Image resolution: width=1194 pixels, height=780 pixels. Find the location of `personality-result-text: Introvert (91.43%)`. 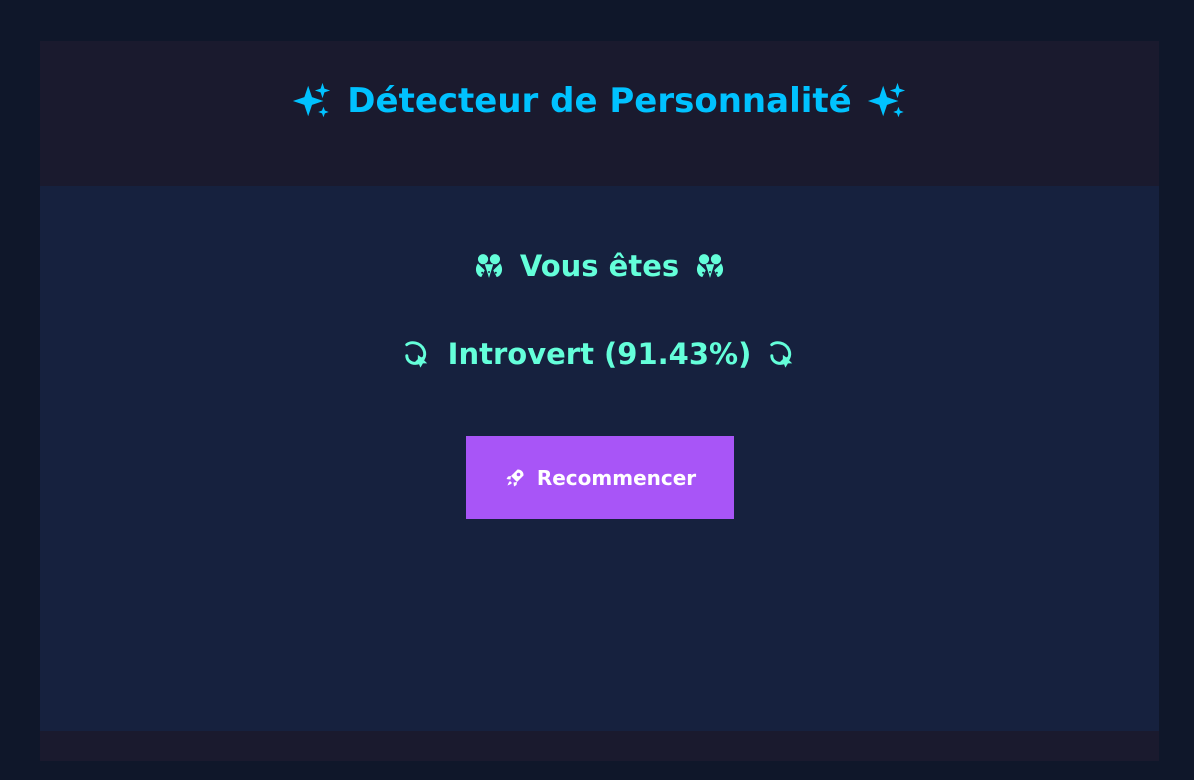

personality-result-text: Introvert (91.43%) is located at coordinates (599, 354).